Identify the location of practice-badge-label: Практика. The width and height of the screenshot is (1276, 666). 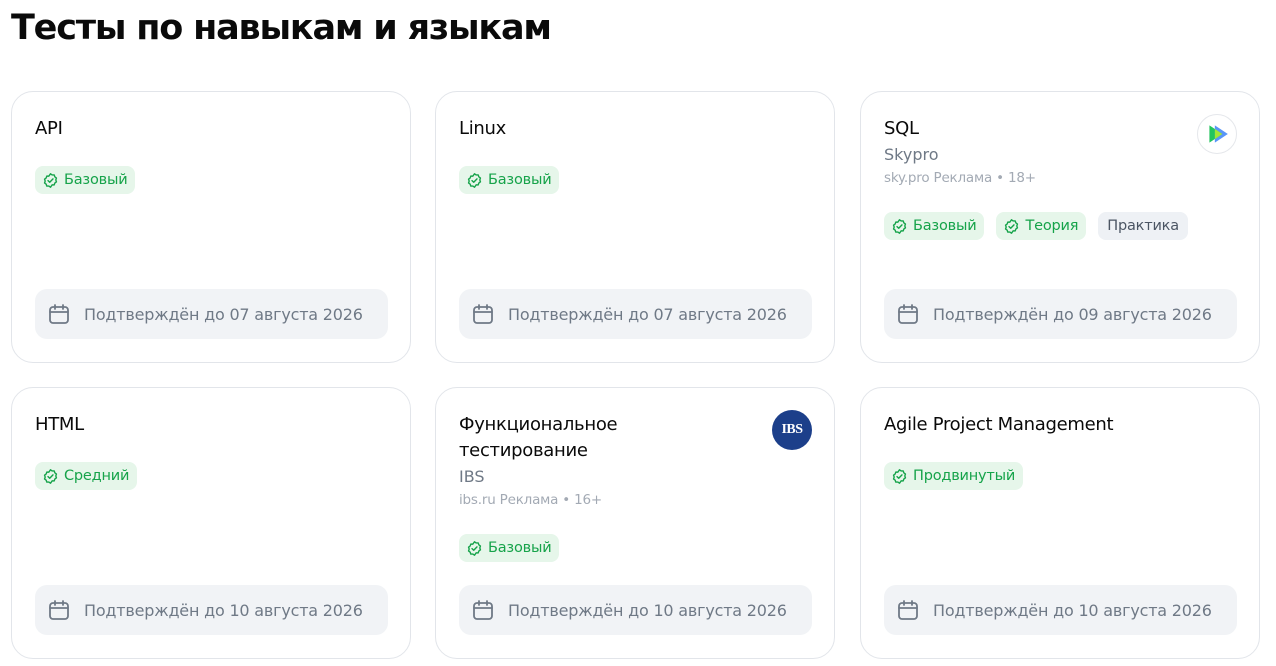
(1143, 226).